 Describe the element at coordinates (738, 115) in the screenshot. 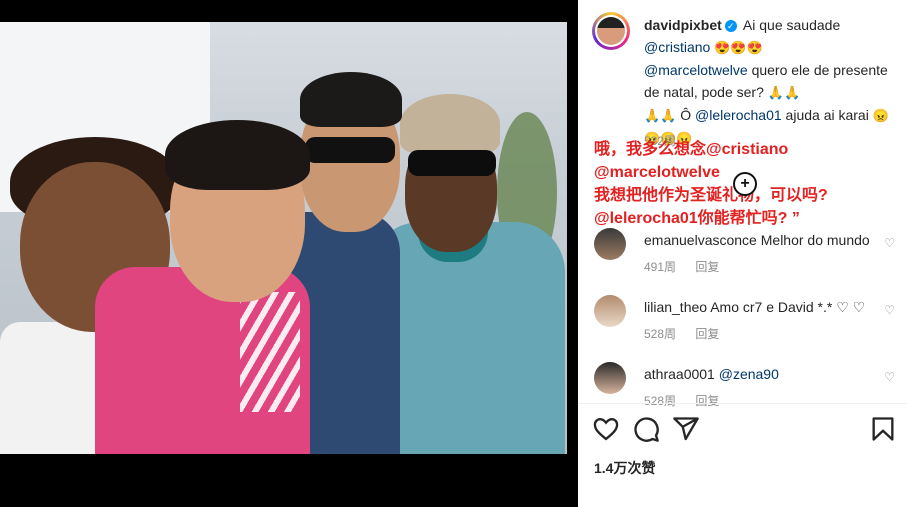

I see `mention-lelerocha01: @lelerocha01` at that location.